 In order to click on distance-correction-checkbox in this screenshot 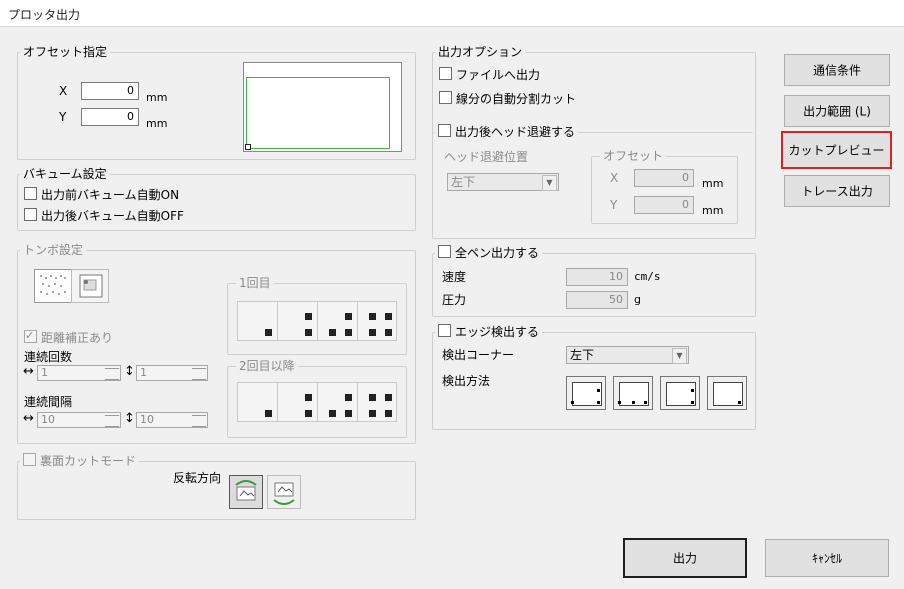, I will do `click(30, 336)`.